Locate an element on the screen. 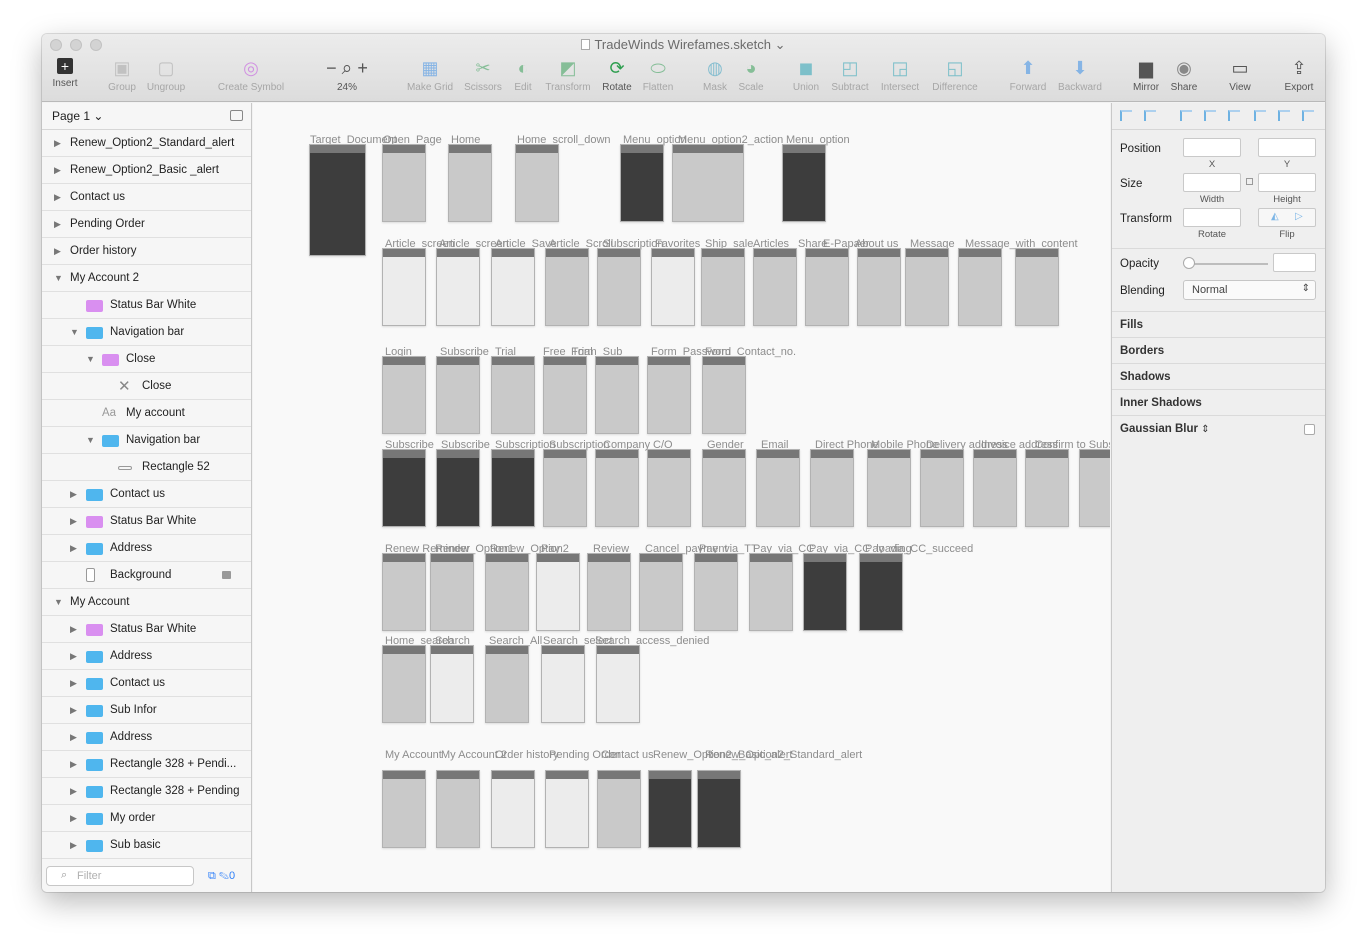  filter-options: ⧉ ✎0 is located at coordinates (221, 876).